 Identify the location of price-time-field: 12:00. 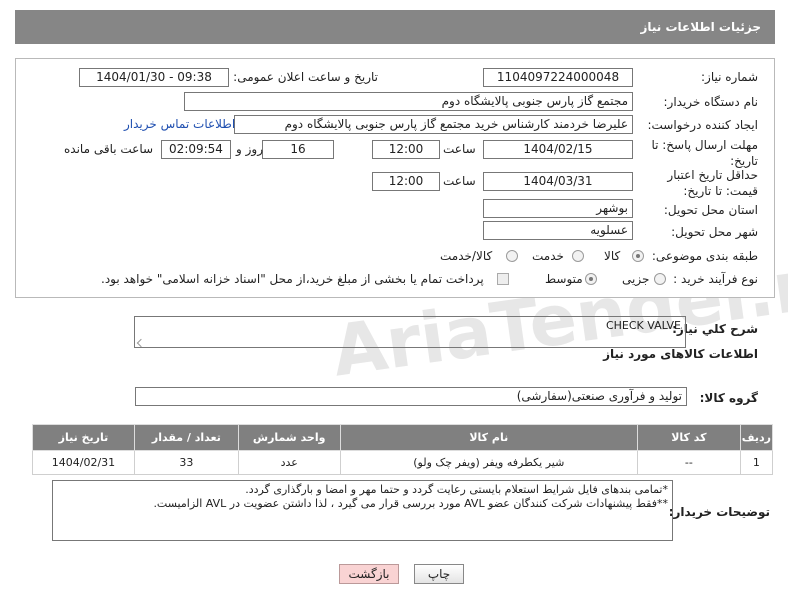
(406, 181).